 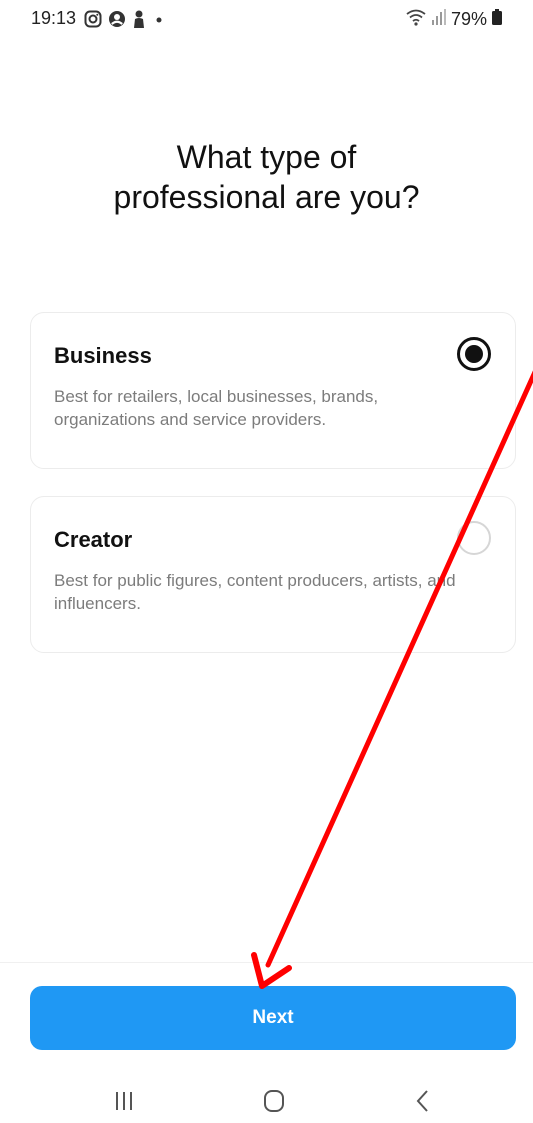 I want to click on page-title: What type of professional are you?, so click(x=266, y=177).